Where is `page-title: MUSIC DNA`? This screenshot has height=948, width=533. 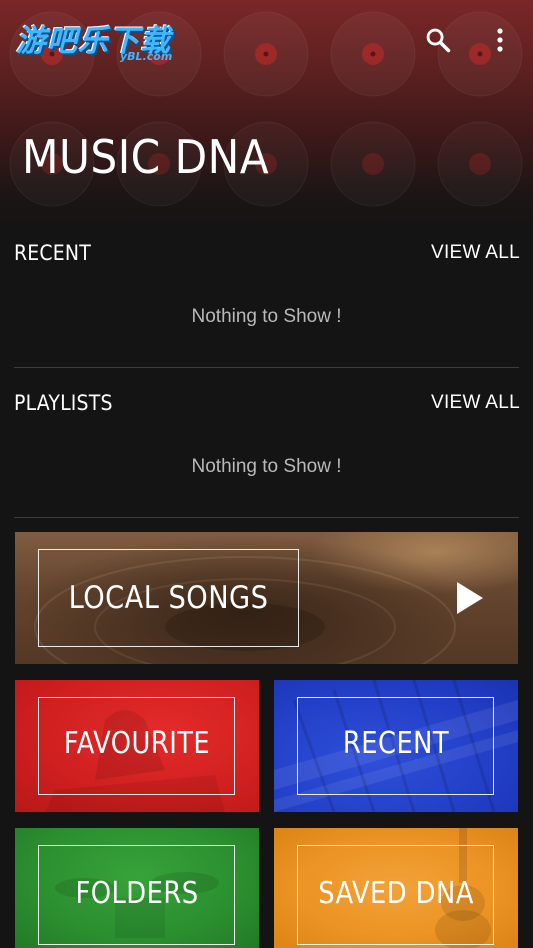 page-title: MUSIC DNA is located at coordinates (146, 157).